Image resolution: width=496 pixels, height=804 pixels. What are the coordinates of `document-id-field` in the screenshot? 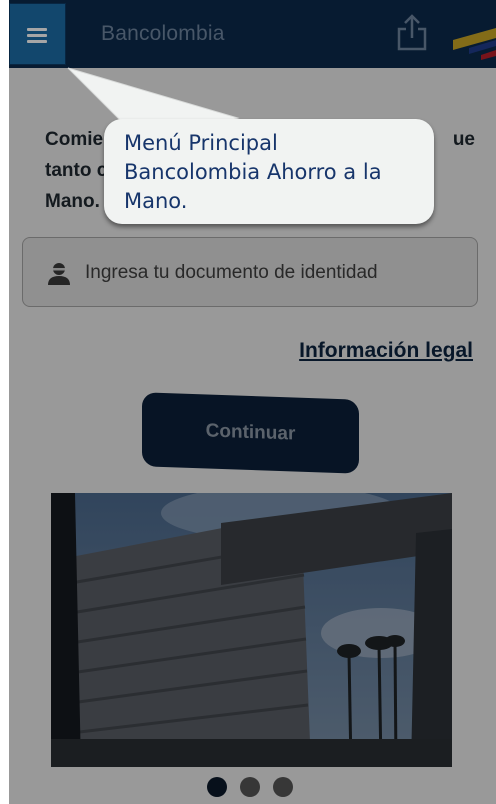 It's located at (250, 272).